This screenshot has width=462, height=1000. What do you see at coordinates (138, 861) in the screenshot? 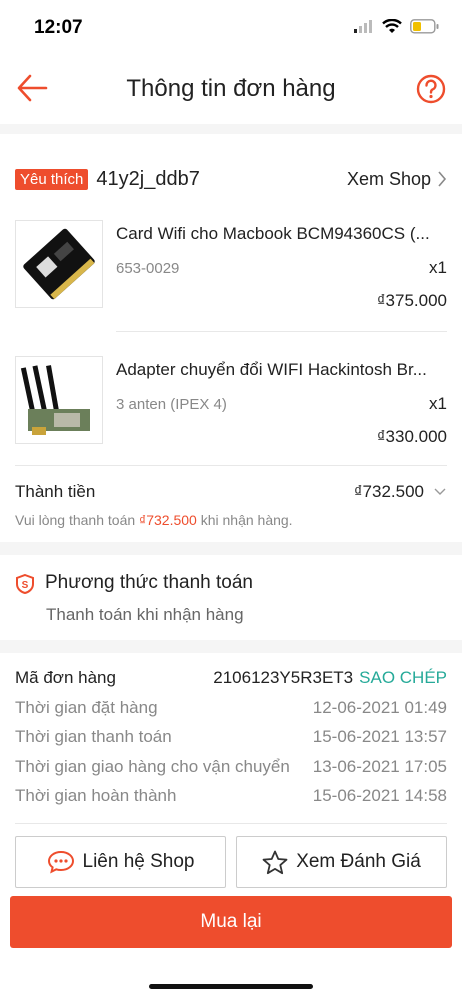
I see `contact-shop-label: Liên hệ Shop` at bounding box center [138, 861].